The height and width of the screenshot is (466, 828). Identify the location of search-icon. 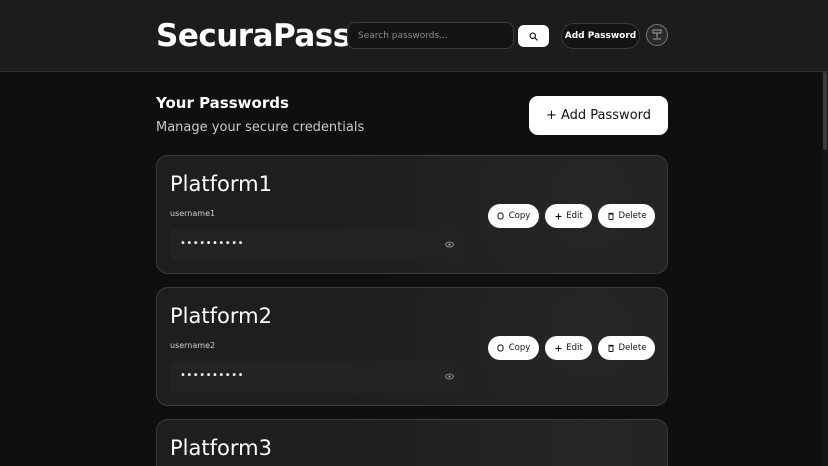
(533, 36).